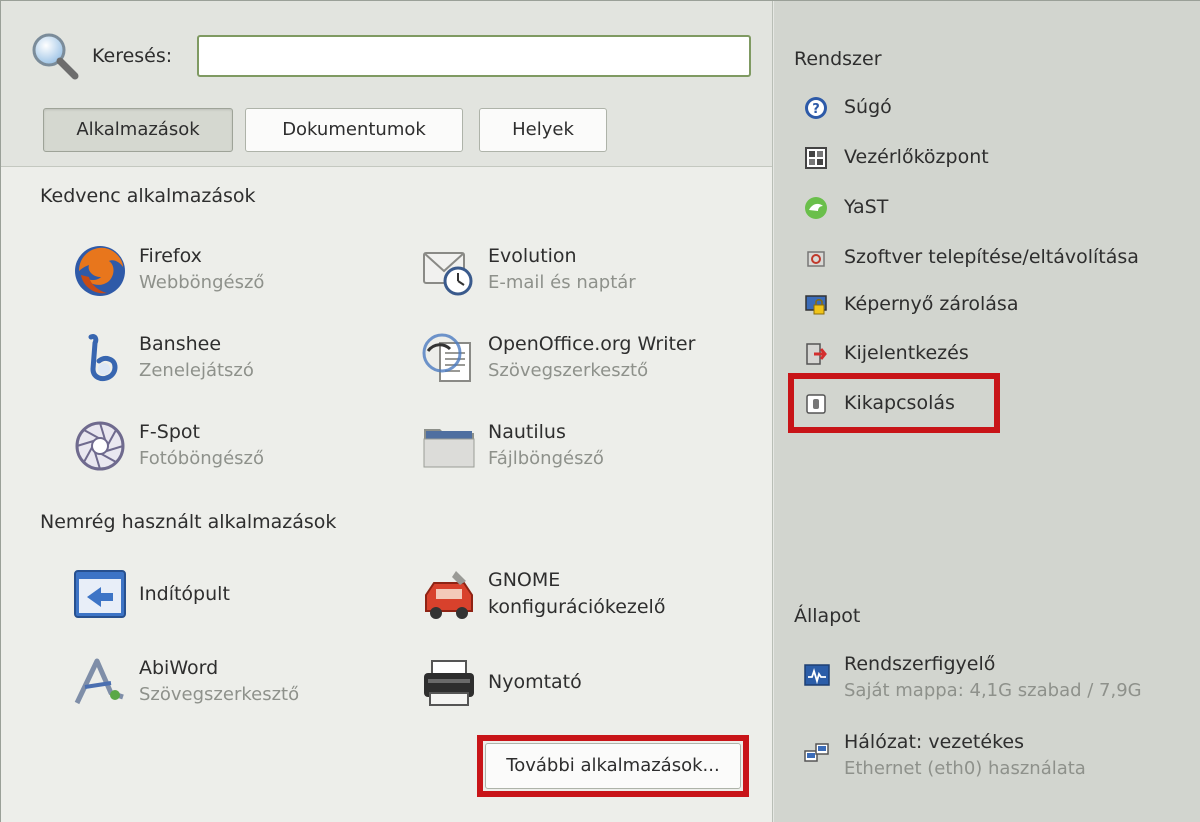  I want to click on app-abiword: AbiWord Szövegszerkesztő, so click(221, 683).